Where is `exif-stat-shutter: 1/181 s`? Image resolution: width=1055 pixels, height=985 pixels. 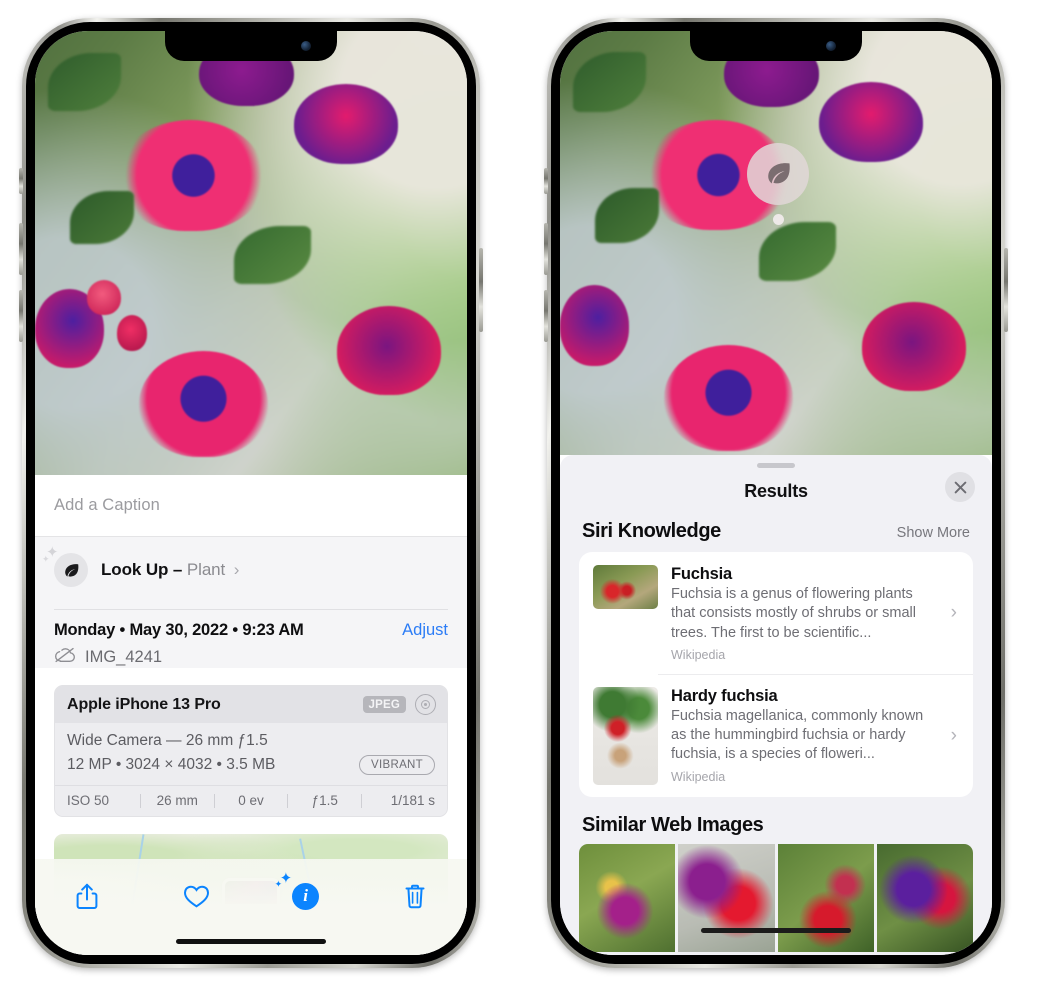
exif-stat-shutter: 1/181 s is located at coordinates (412, 800).